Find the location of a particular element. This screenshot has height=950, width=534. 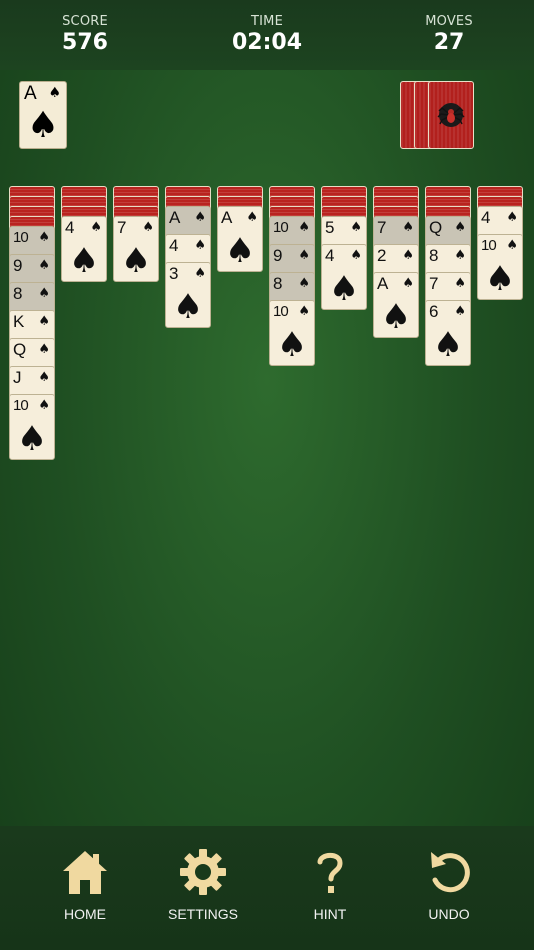

card-rank: 5 is located at coordinates (330, 227).